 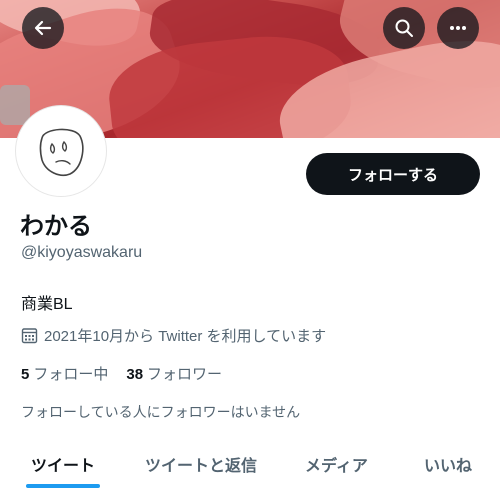 I want to click on tab-label: いいね, so click(x=448, y=466).